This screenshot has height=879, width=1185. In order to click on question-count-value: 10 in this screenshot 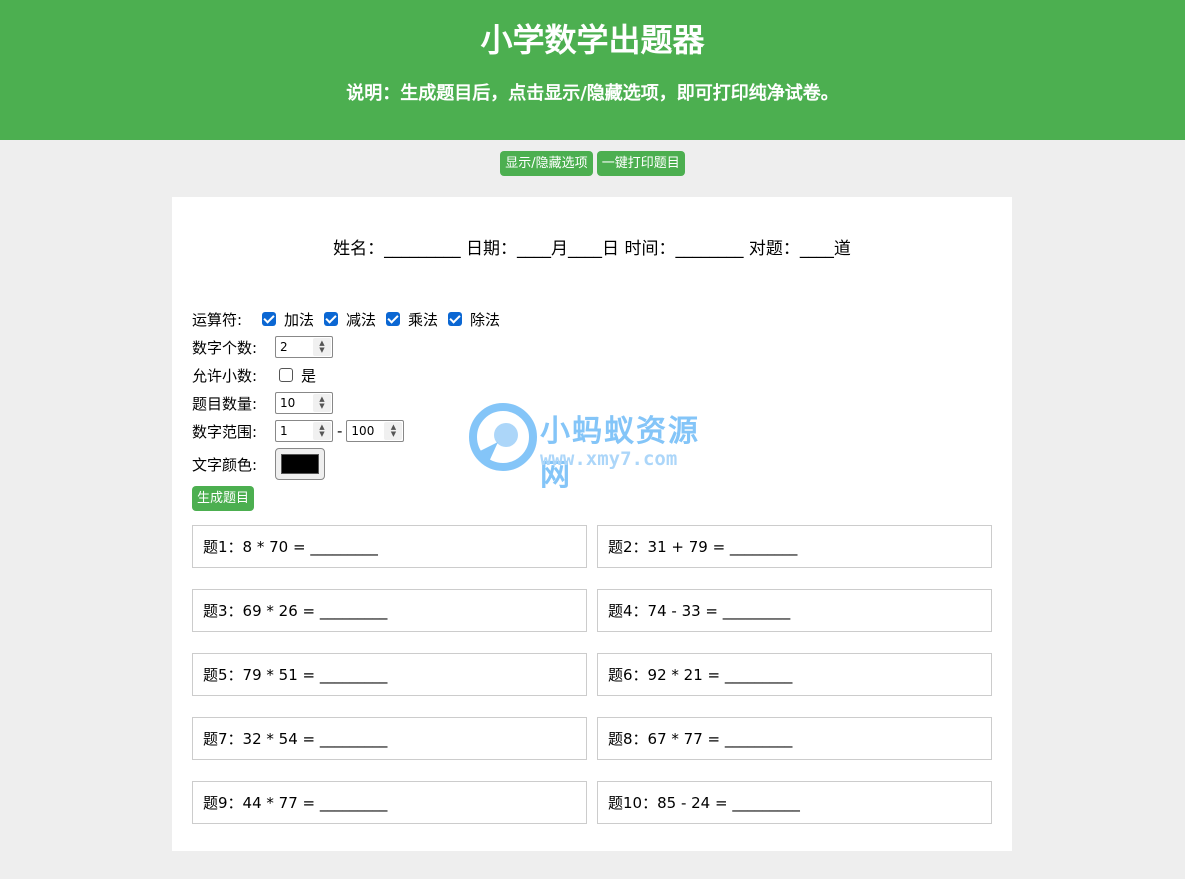, I will do `click(288, 403)`.